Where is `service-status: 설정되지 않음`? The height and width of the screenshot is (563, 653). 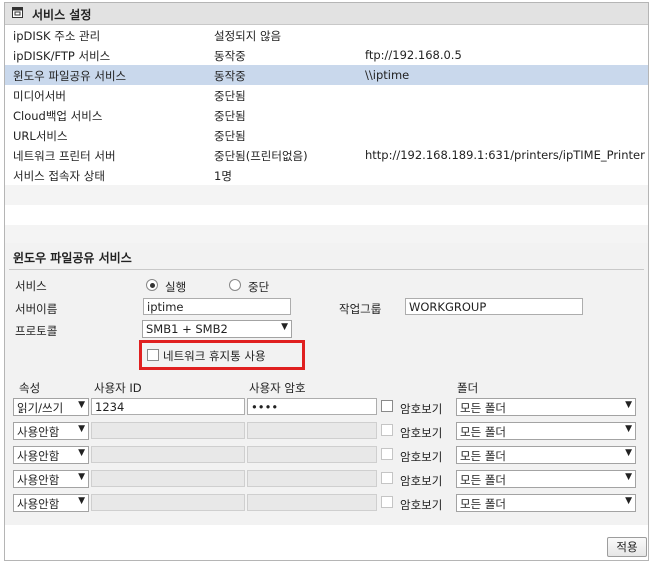
service-status: 설정되지 않음 is located at coordinates (248, 36).